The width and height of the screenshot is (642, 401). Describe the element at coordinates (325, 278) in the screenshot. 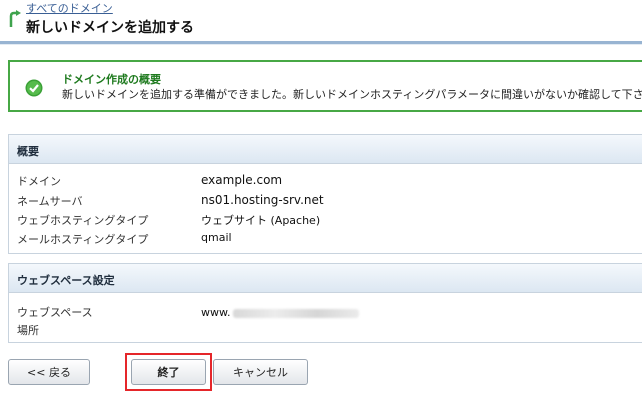

I see `webspace-heading: ウェブスペース設定` at that location.